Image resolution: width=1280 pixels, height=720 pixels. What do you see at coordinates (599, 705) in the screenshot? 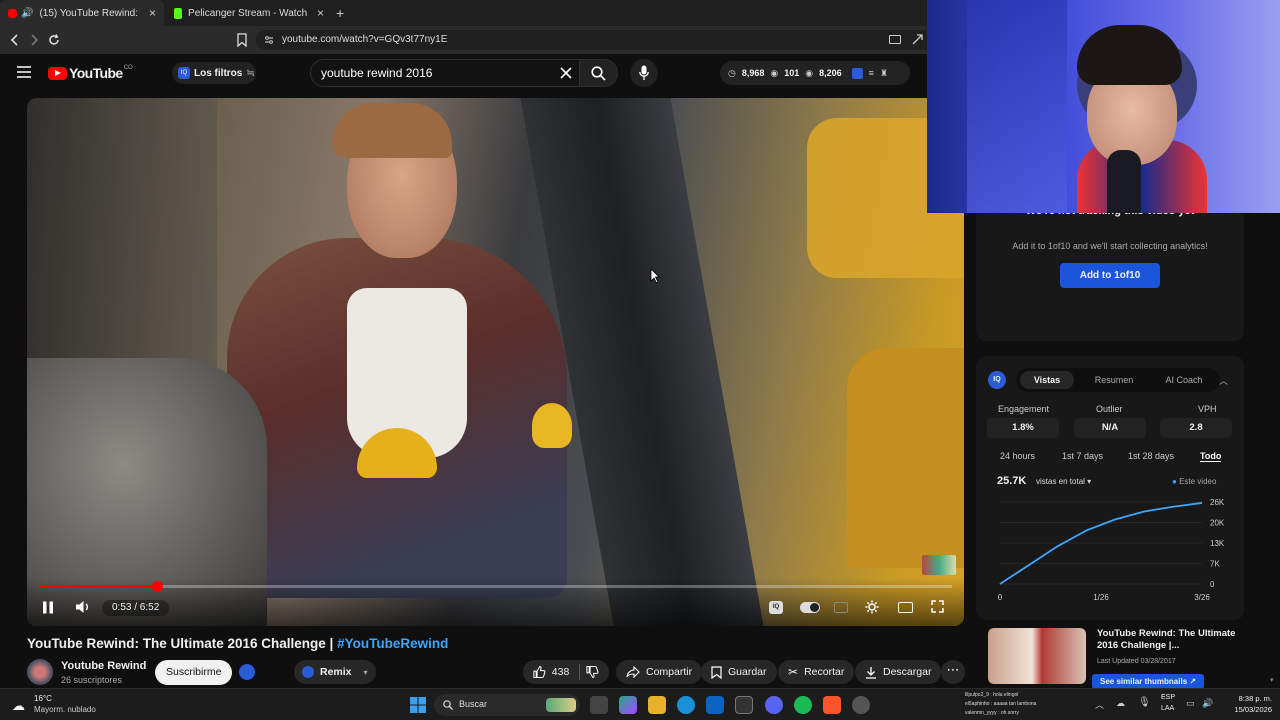
I see `task-view-icon` at bounding box center [599, 705].